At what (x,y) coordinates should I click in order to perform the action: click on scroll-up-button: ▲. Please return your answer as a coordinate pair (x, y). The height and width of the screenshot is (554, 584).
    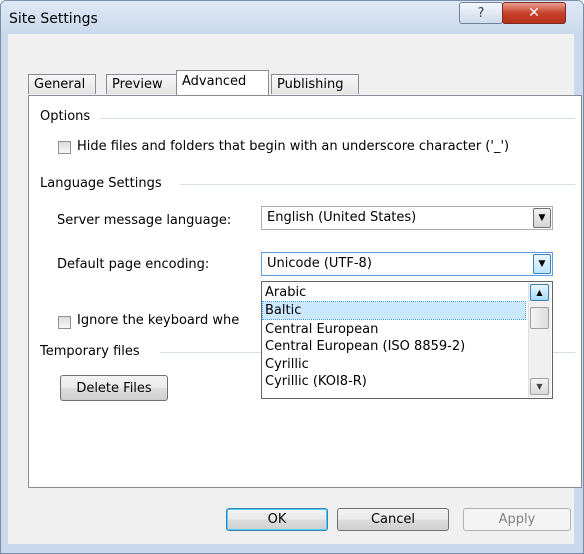
    Looking at the image, I should click on (539, 292).